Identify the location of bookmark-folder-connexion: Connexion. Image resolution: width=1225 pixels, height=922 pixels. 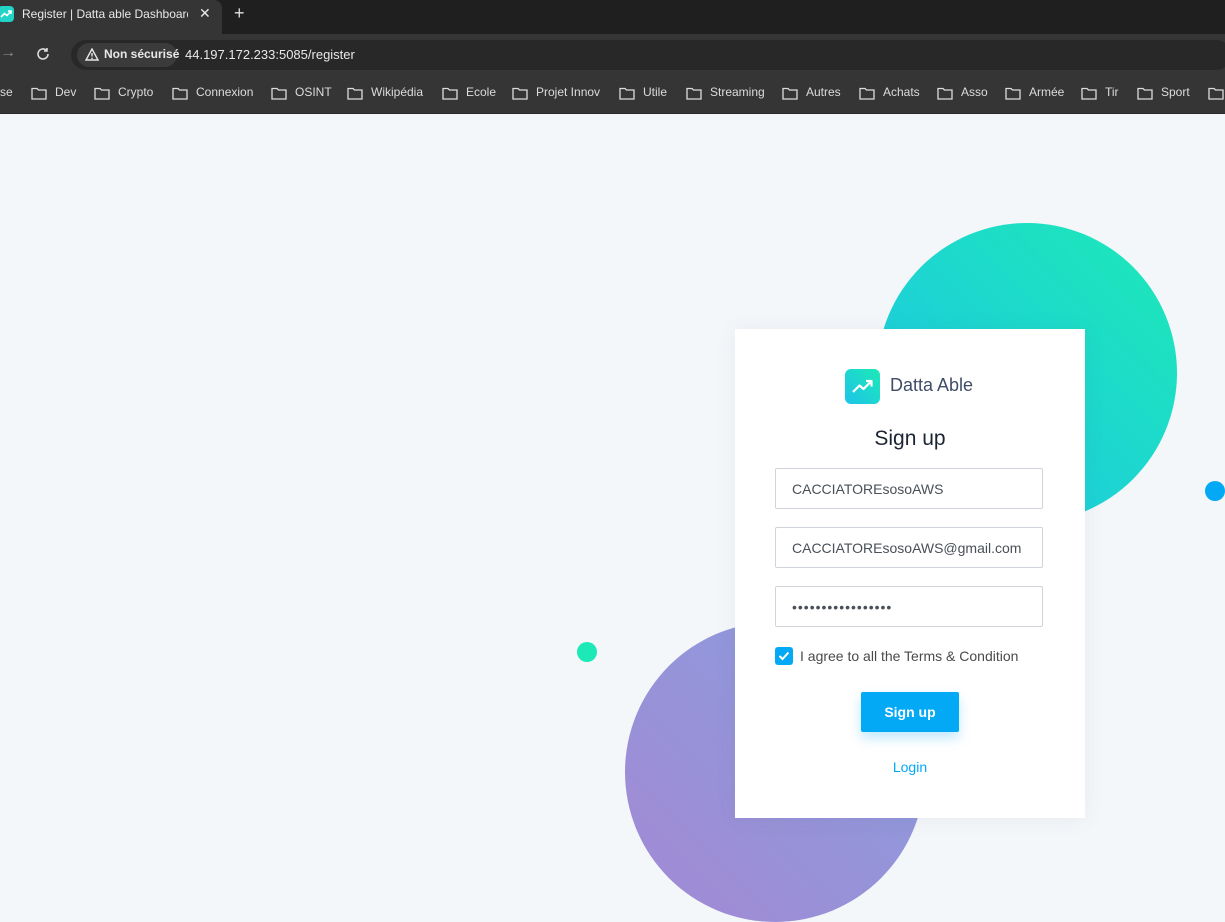
(224, 92).